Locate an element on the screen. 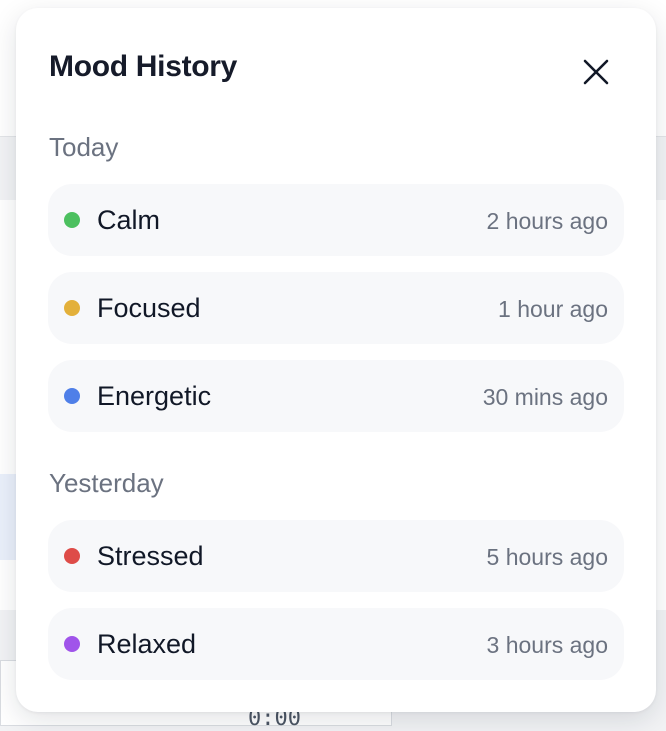 The height and width of the screenshot is (731, 666). close-button is located at coordinates (596, 72).